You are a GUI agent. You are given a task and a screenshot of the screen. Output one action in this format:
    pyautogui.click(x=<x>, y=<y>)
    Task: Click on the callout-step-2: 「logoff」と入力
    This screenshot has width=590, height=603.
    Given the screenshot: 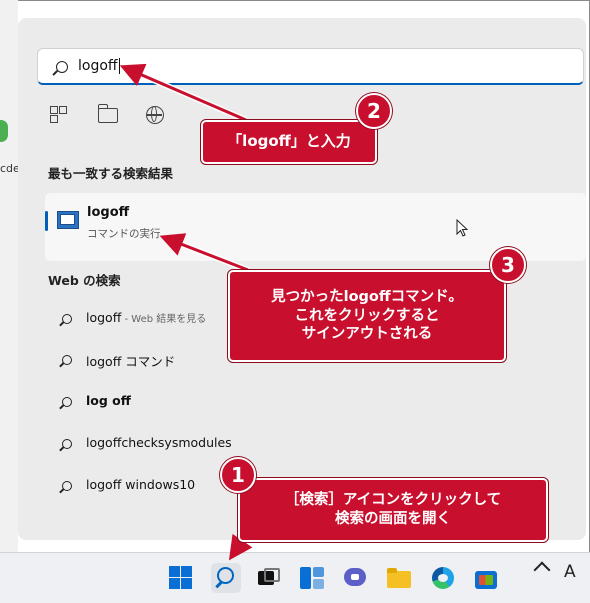 What is the action you would take?
    pyautogui.click(x=289, y=142)
    